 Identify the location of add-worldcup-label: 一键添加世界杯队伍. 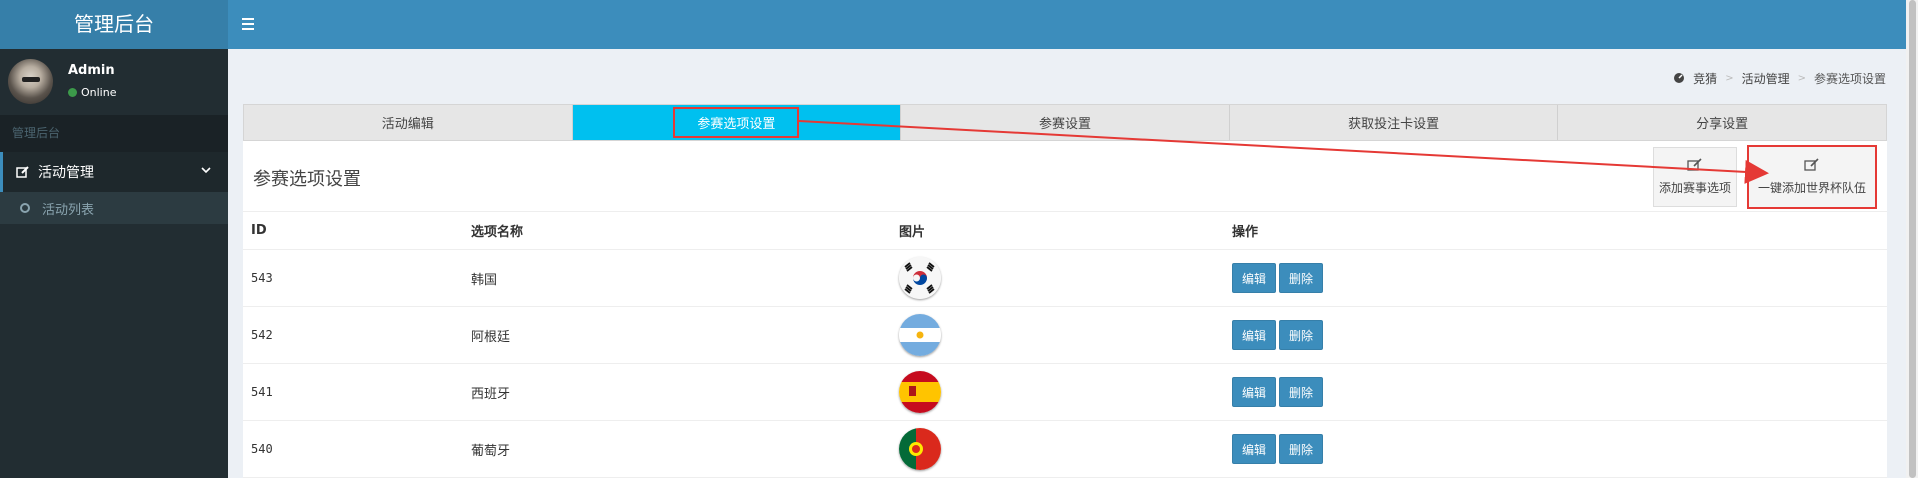
(1811, 188).